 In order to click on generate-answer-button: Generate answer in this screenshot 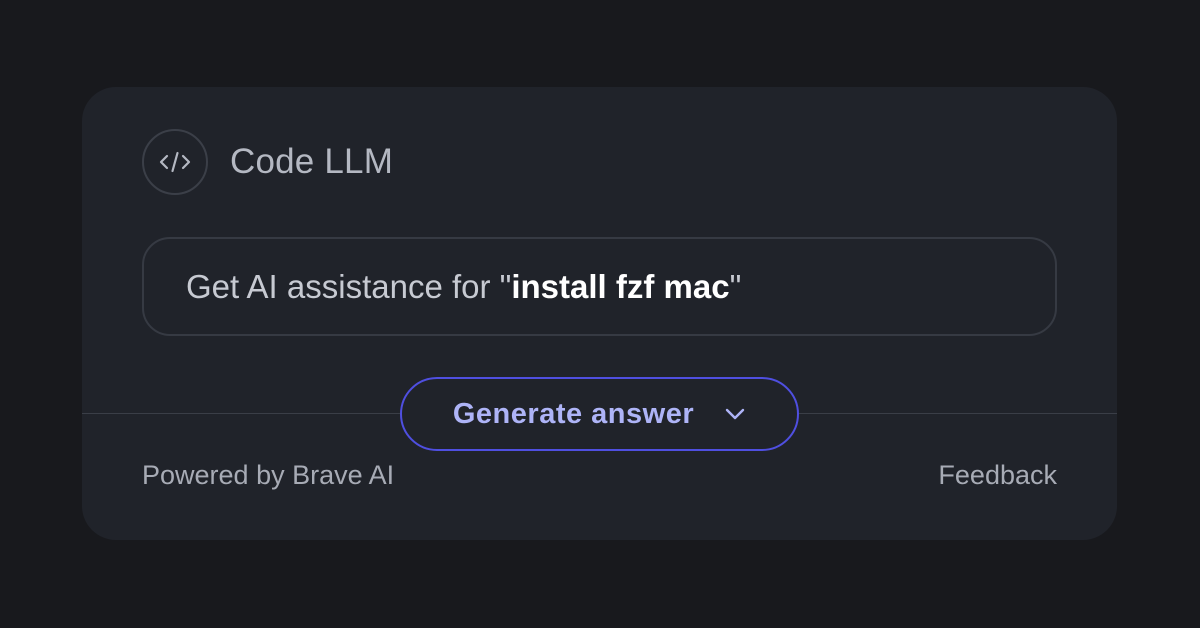, I will do `click(599, 414)`.